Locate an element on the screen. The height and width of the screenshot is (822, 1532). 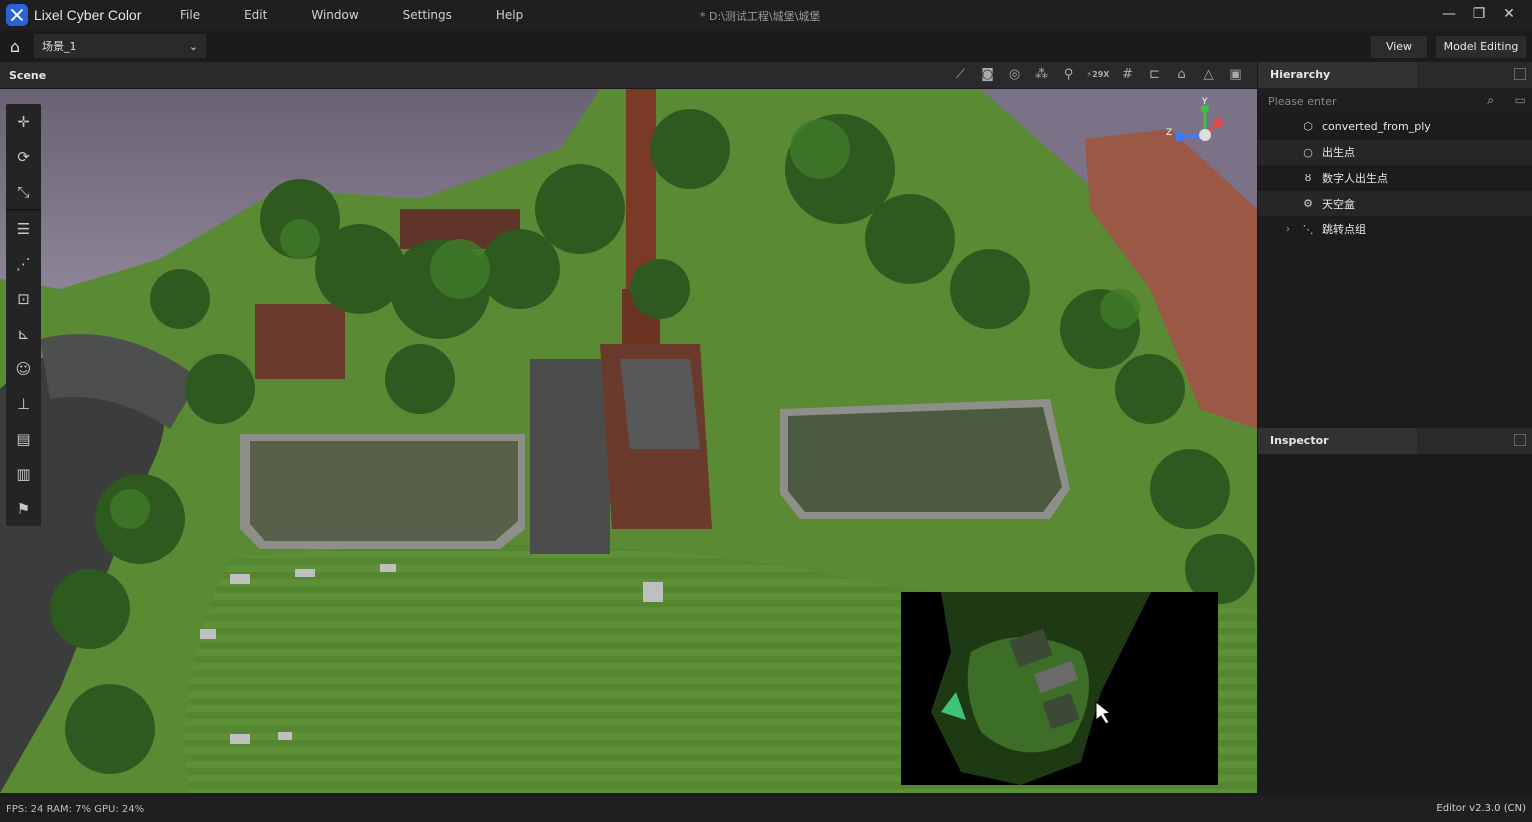
clip-plane-icon: ⊥ is located at coordinates (23, 403).